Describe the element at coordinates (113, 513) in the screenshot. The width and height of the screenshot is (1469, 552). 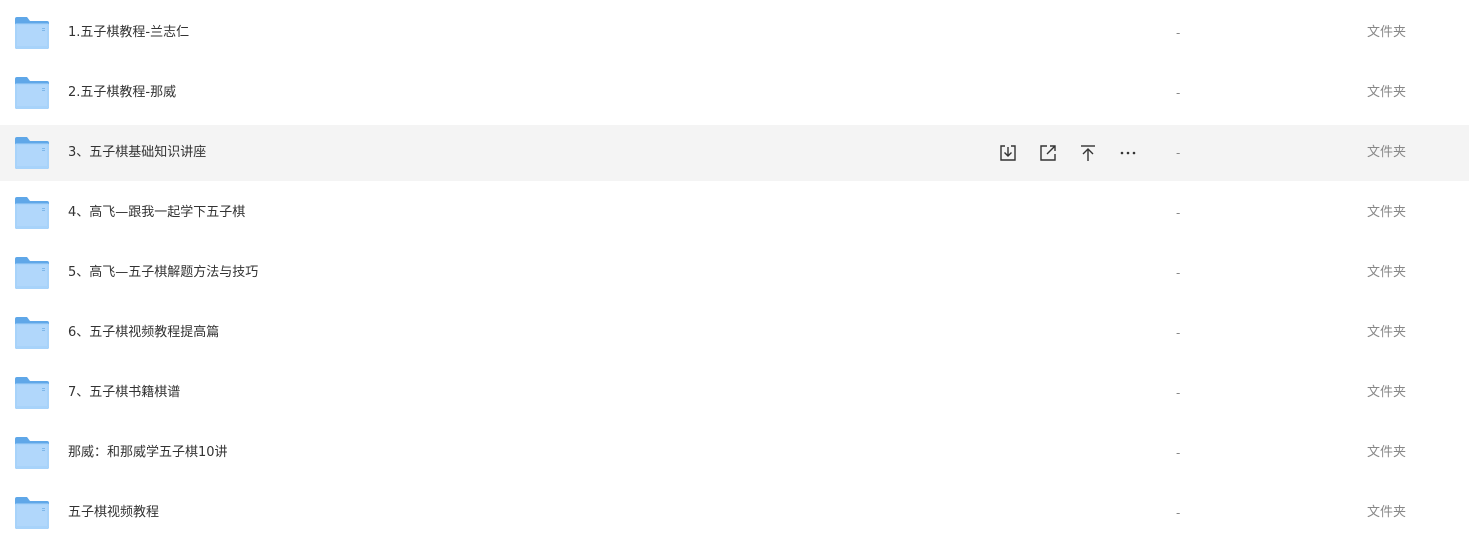
I see `file-name: 五子棋视频教程` at that location.